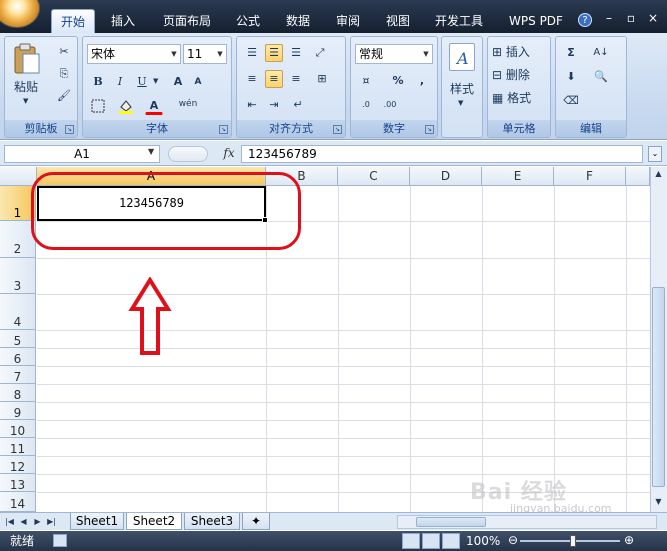  I want to click on fill-icon: ⬇, so click(571, 77).